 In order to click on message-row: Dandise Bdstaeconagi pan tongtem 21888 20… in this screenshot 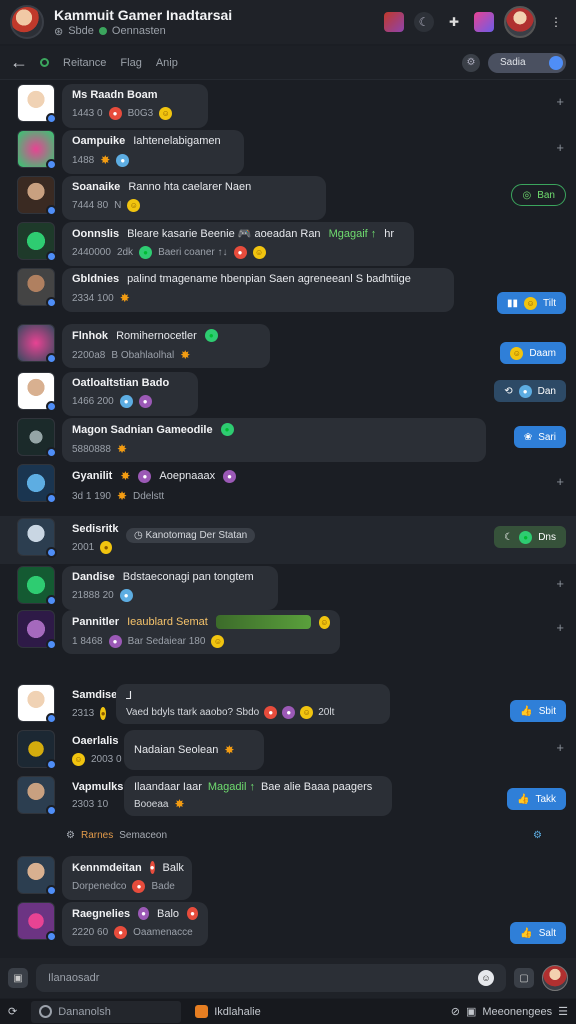, I will do `click(288, 588)`.